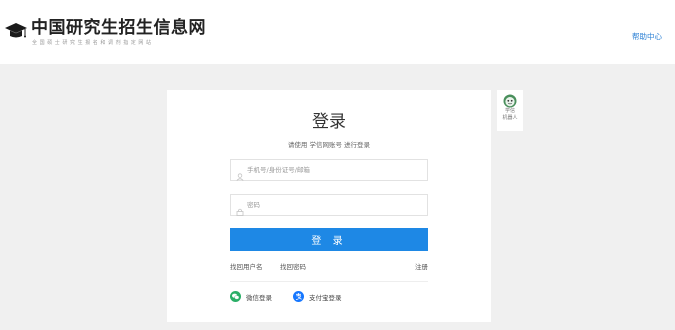 The height and width of the screenshot is (330, 675). Describe the element at coordinates (332, 170) in the screenshot. I see `username-input` at that location.